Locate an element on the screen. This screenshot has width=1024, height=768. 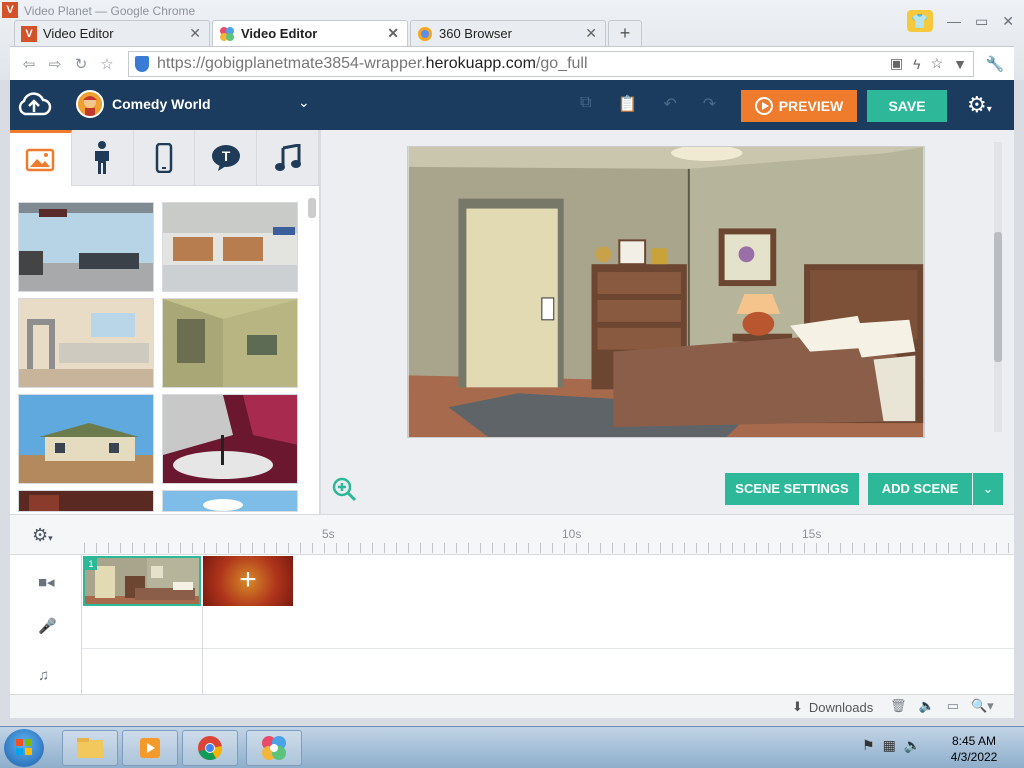
add-scene-button: ADD SCENE is located at coordinates (920, 489).